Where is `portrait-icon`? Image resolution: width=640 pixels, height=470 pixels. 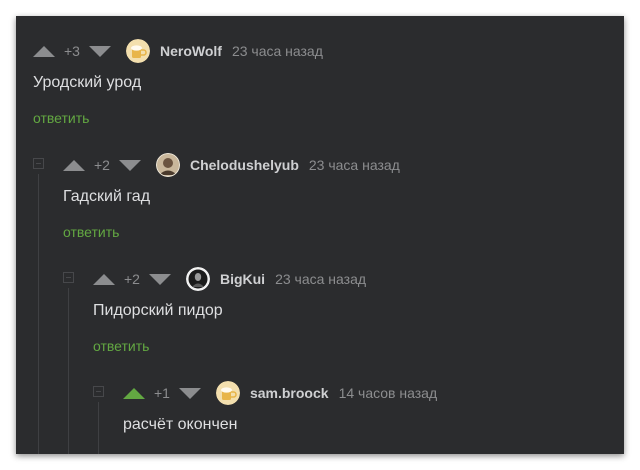
portrait-icon is located at coordinates (167, 165).